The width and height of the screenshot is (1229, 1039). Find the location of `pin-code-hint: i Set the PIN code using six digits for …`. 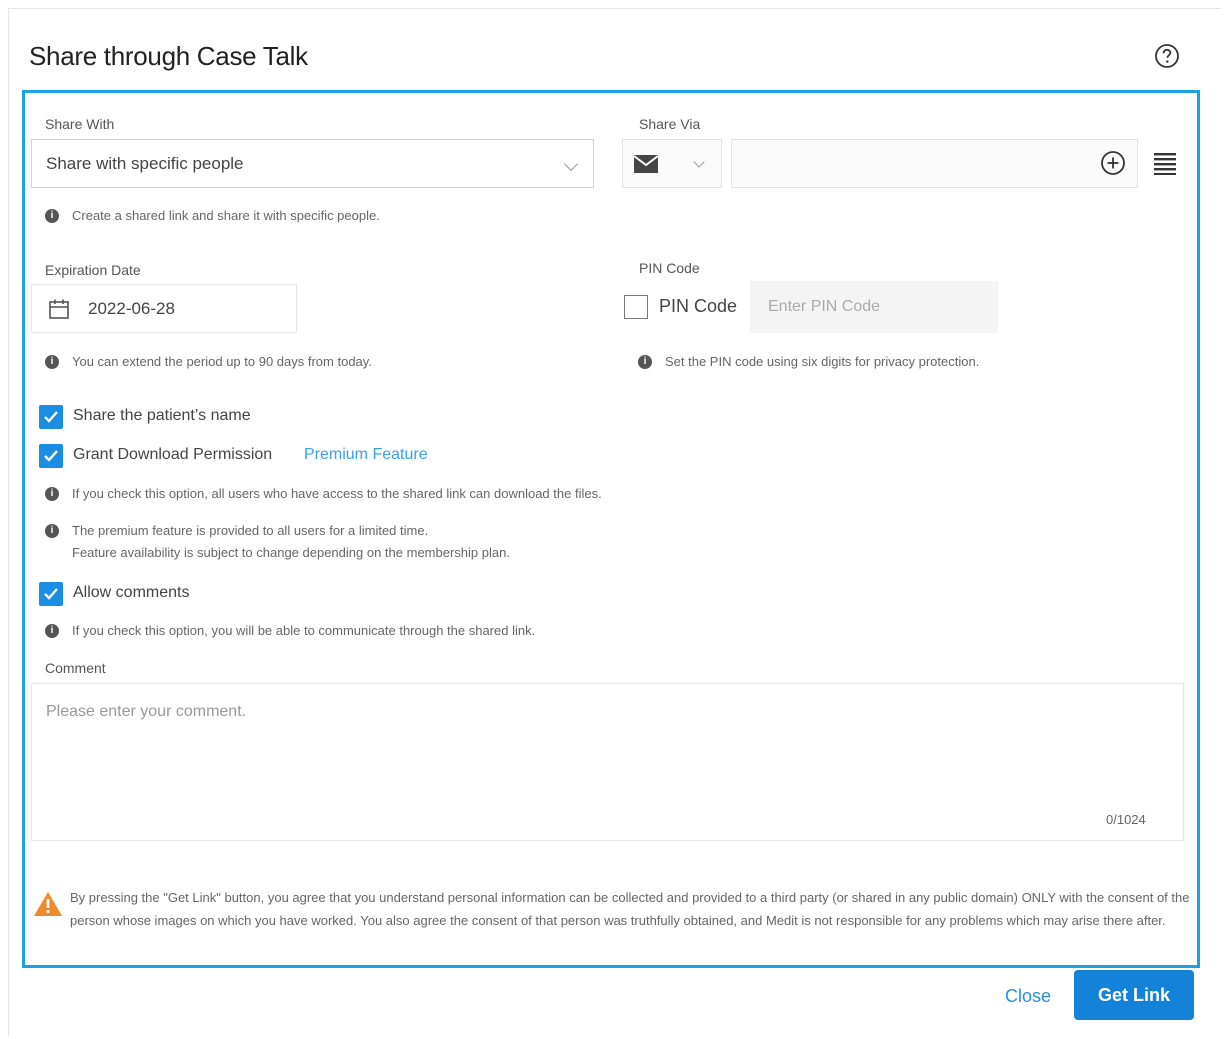

pin-code-hint: i Set the PIN code using six digits for … is located at coordinates (808, 362).